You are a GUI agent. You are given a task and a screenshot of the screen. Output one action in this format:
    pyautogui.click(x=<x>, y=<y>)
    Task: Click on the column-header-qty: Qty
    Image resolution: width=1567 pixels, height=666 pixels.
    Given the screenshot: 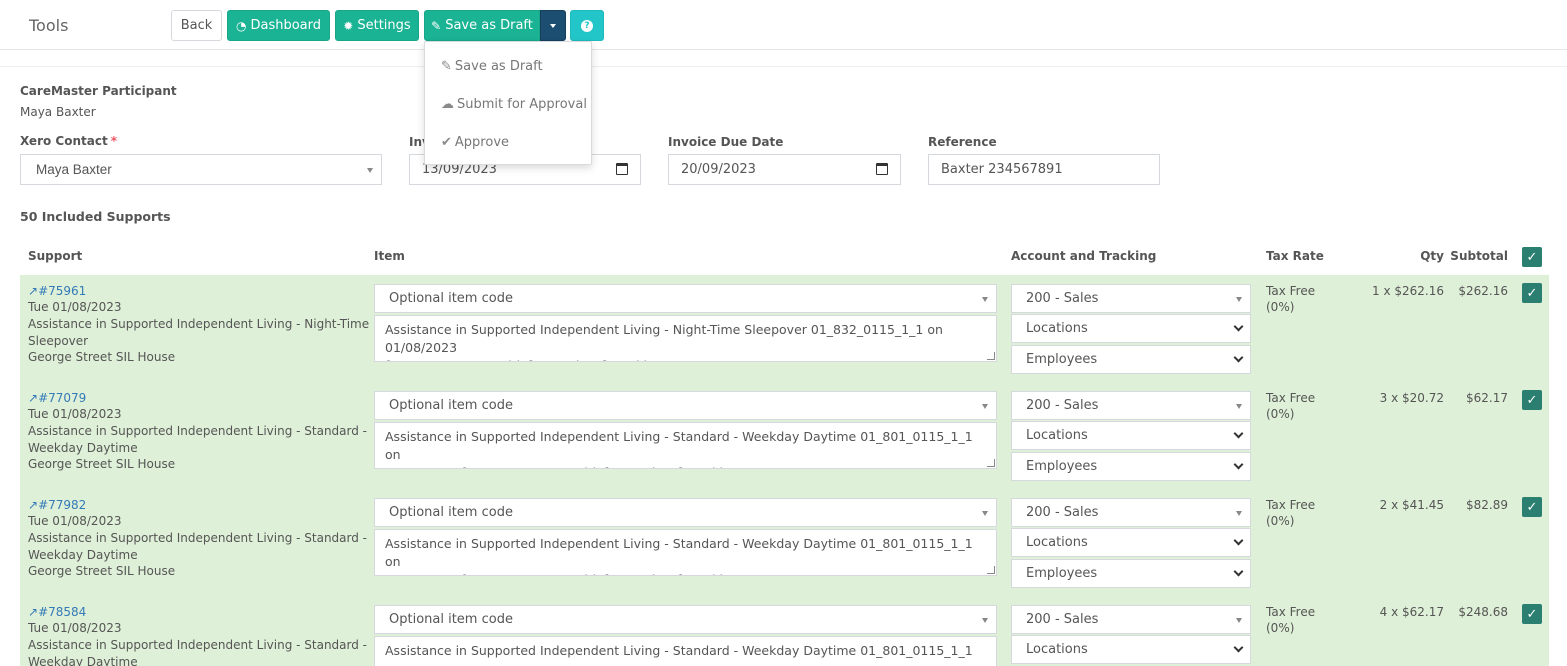 What is the action you would take?
    pyautogui.click(x=1432, y=256)
    